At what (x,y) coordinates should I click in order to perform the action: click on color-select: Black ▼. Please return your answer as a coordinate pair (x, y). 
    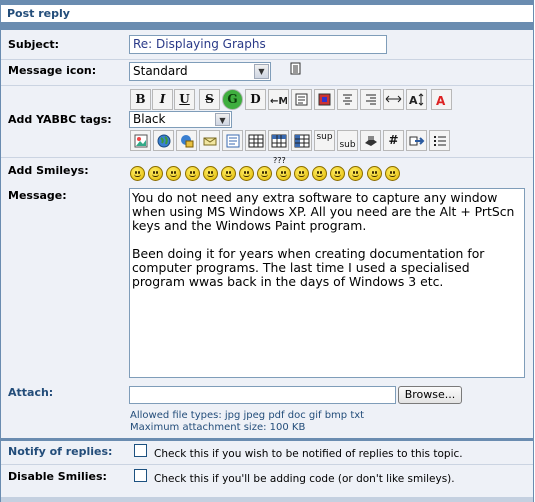
    Looking at the image, I should click on (180, 119).